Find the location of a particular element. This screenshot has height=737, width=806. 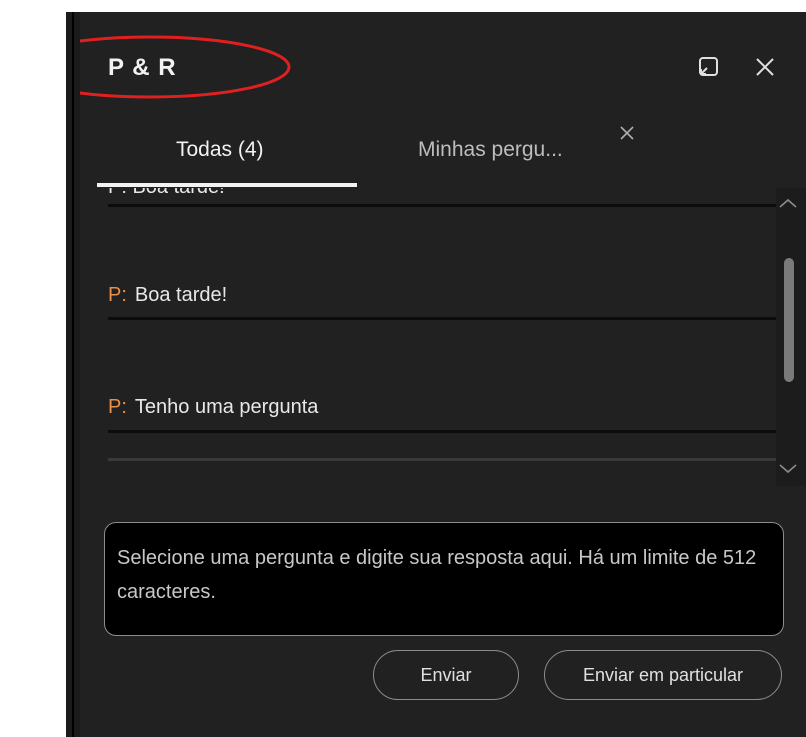

tab-close-icon is located at coordinates (627, 133).